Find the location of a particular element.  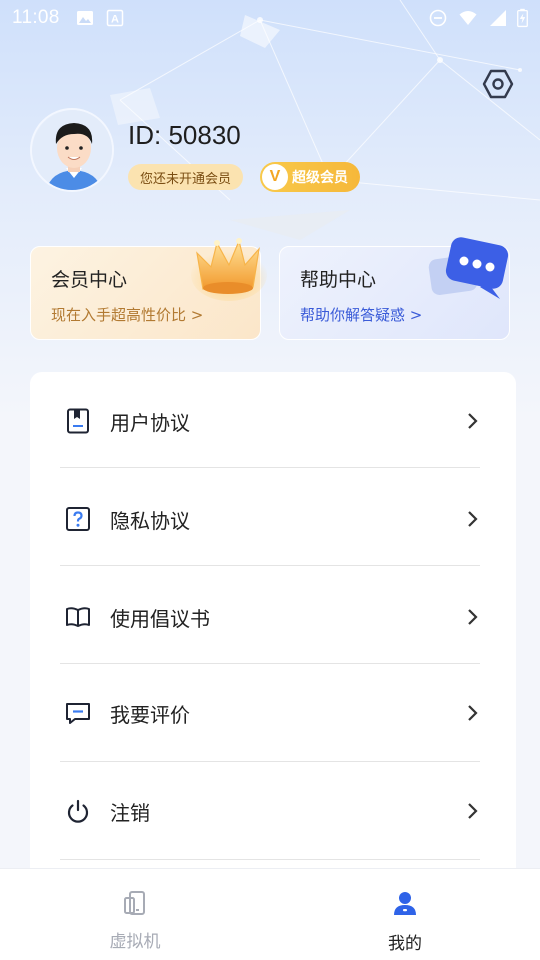

settings-button is located at coordinates (498, 84).